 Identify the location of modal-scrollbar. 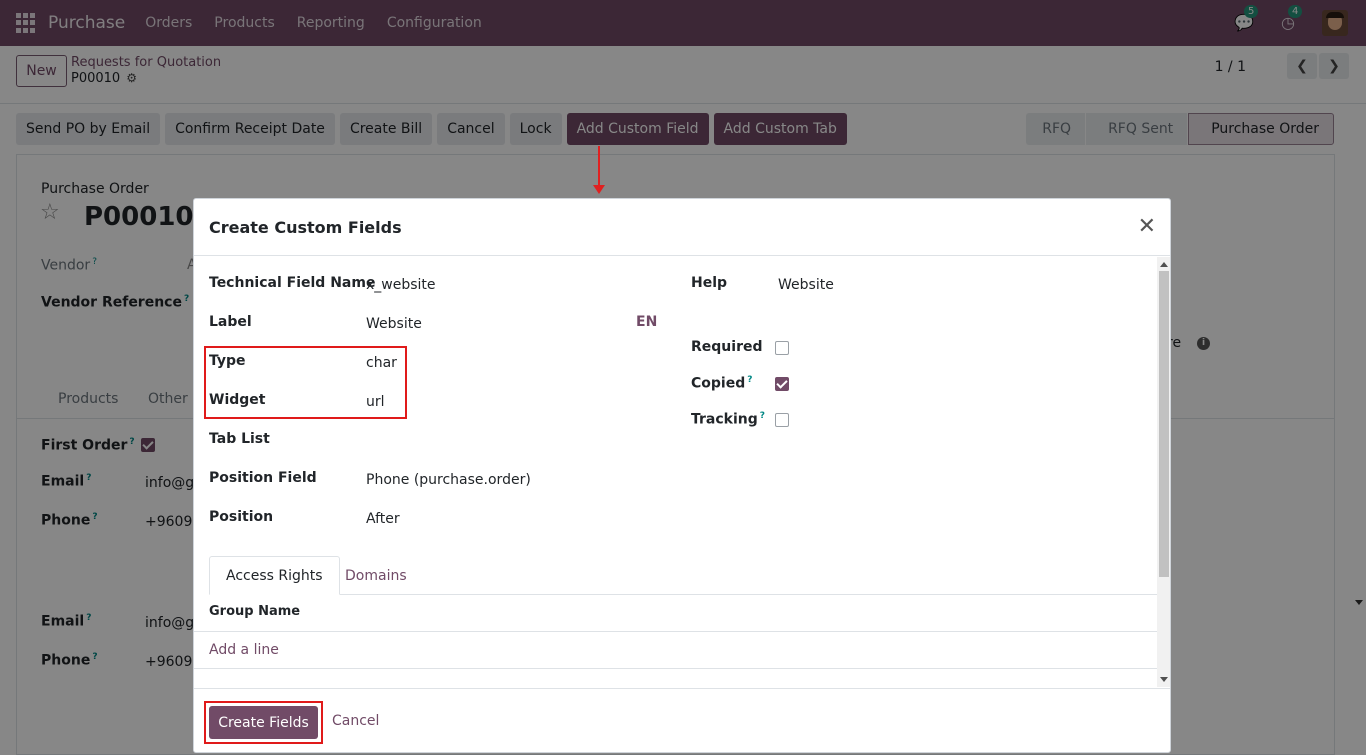
(1163, 472).